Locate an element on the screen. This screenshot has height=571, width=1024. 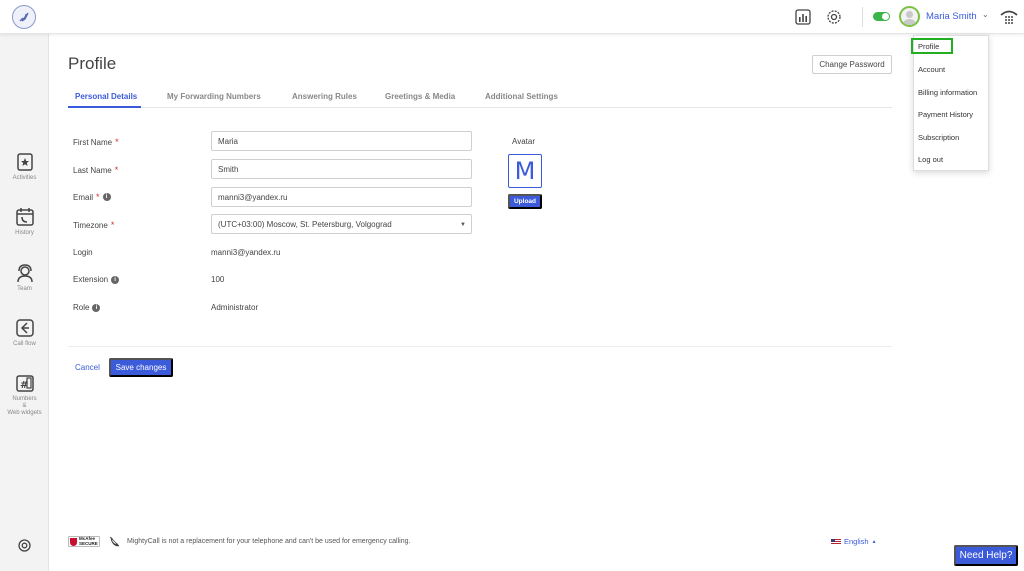
email-label: Email * i is located at coordinates (92, 197).